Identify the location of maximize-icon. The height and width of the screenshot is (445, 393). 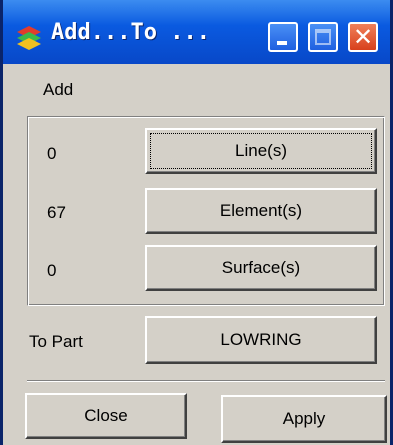
(323, 37).